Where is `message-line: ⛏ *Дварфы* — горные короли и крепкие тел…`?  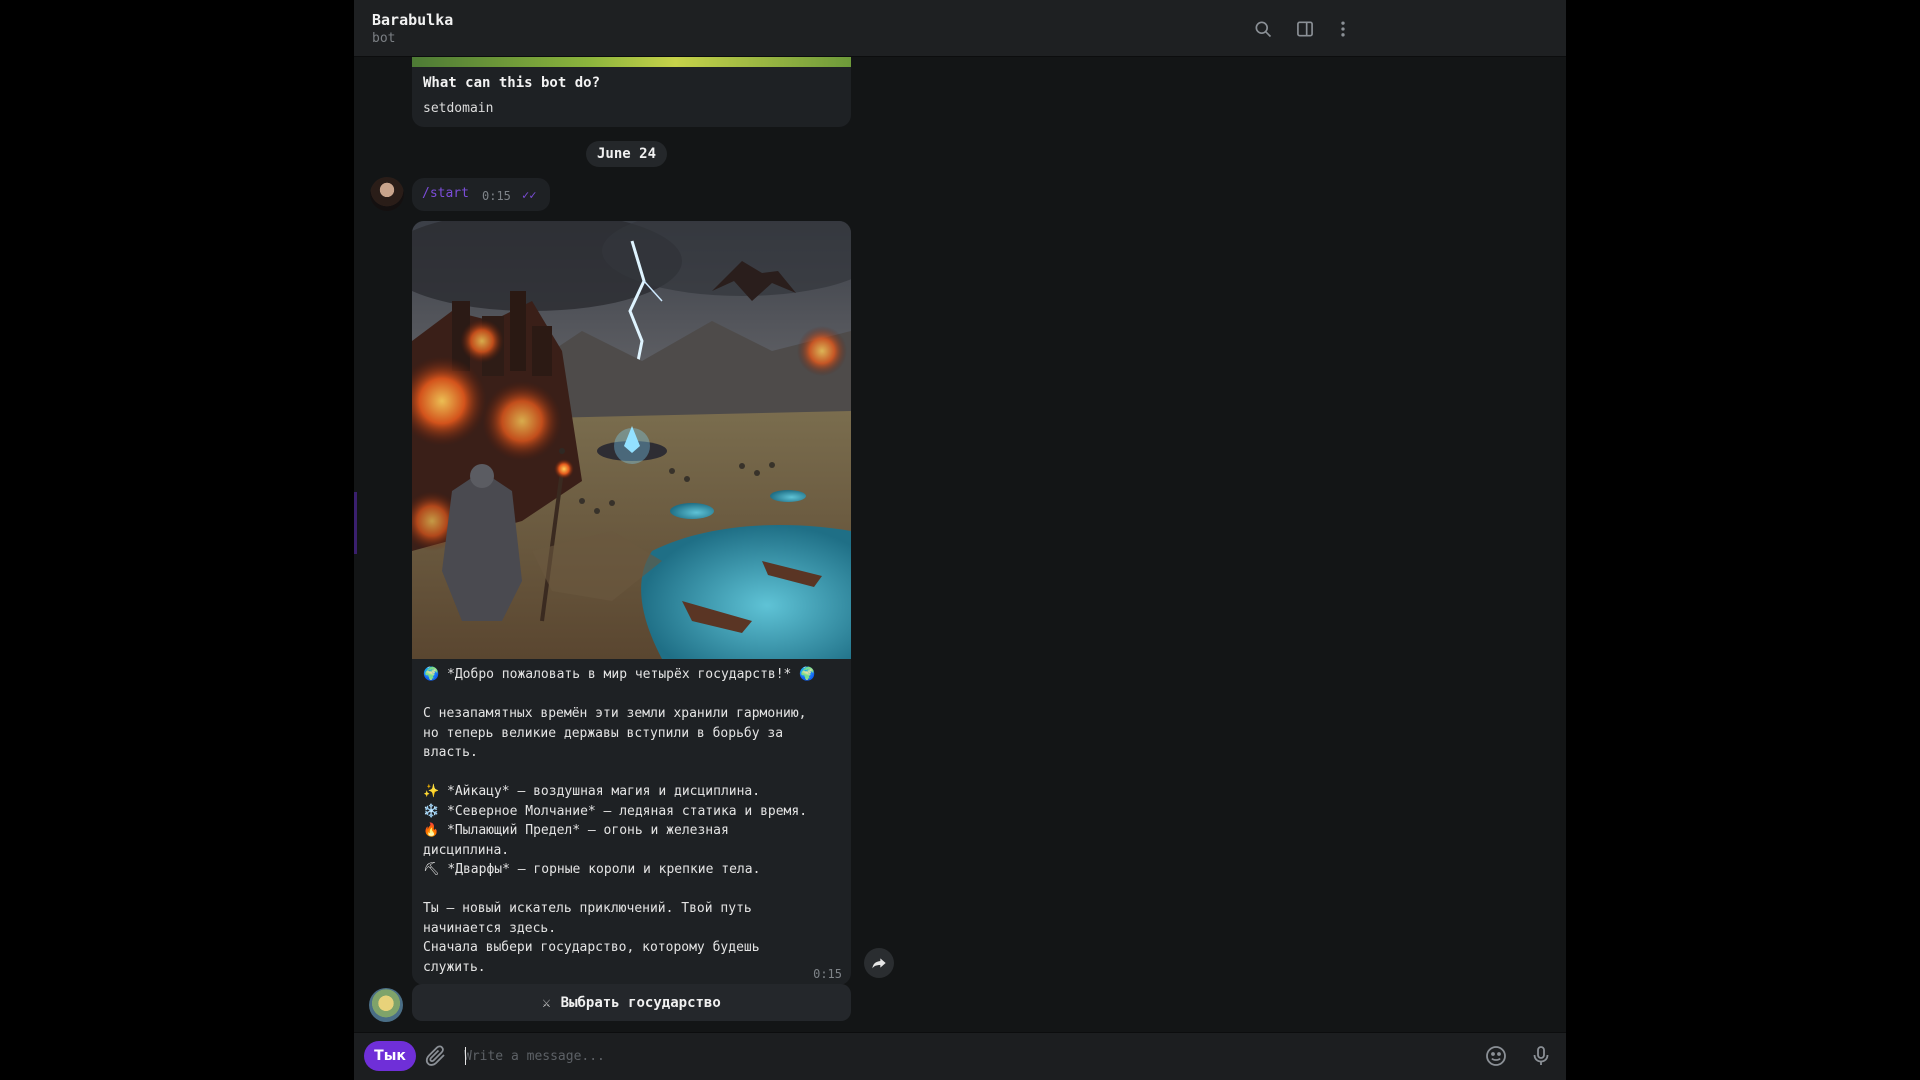 message-line: ⛏ *Дварфы* — горные короли и крепкие тел… is located at coordinates (592, 869).